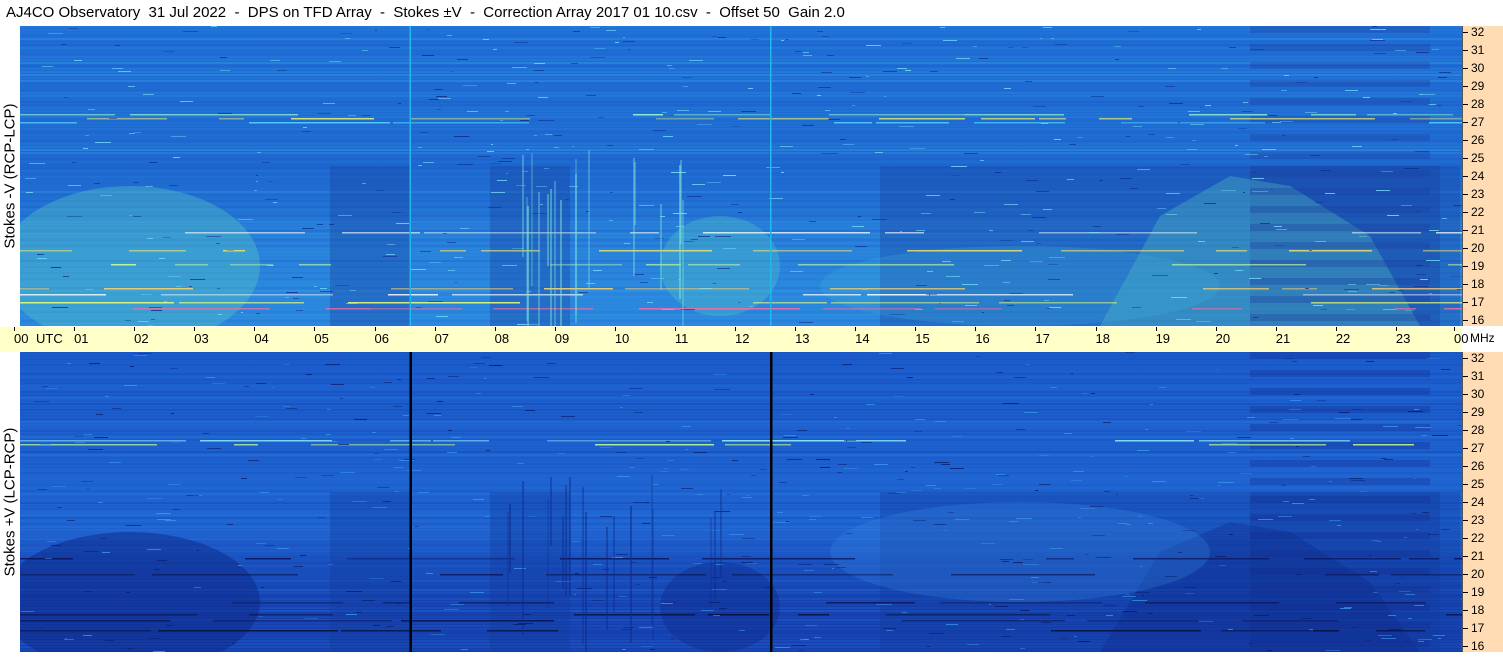 The image size is (1503, 672). What do you see at coordinates (501, 336) in the screenshot?
I see `hour-label-8: 08` at bounding box center [501, 336].